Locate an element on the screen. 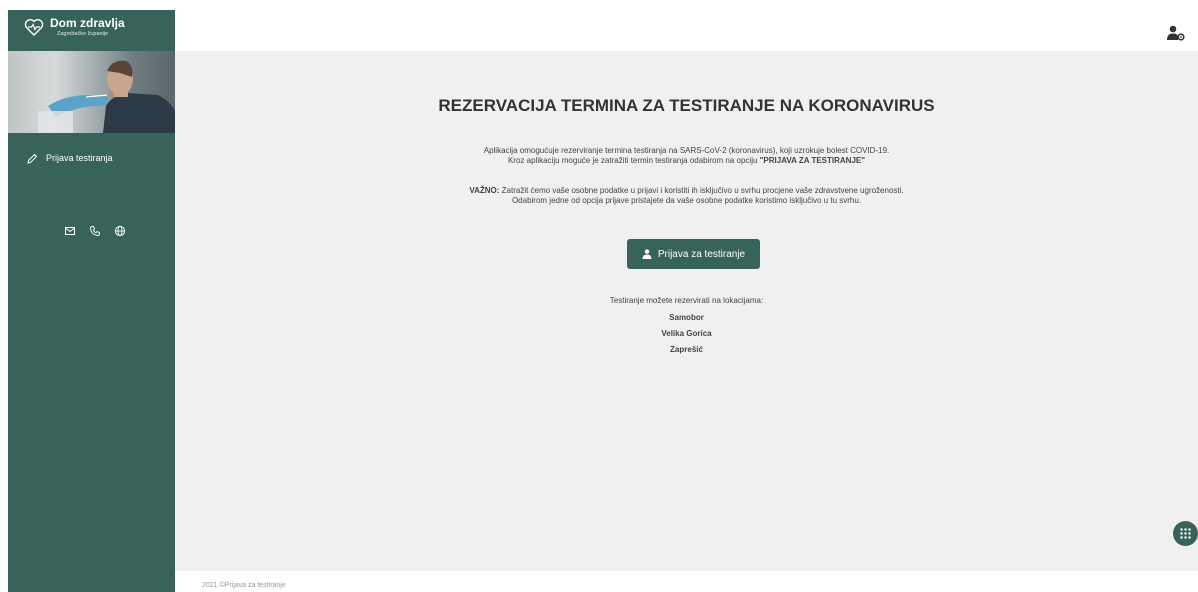 This screenshot has height=592, width=1198. location-item: Zaprešić is located at coordinates (686, 349).